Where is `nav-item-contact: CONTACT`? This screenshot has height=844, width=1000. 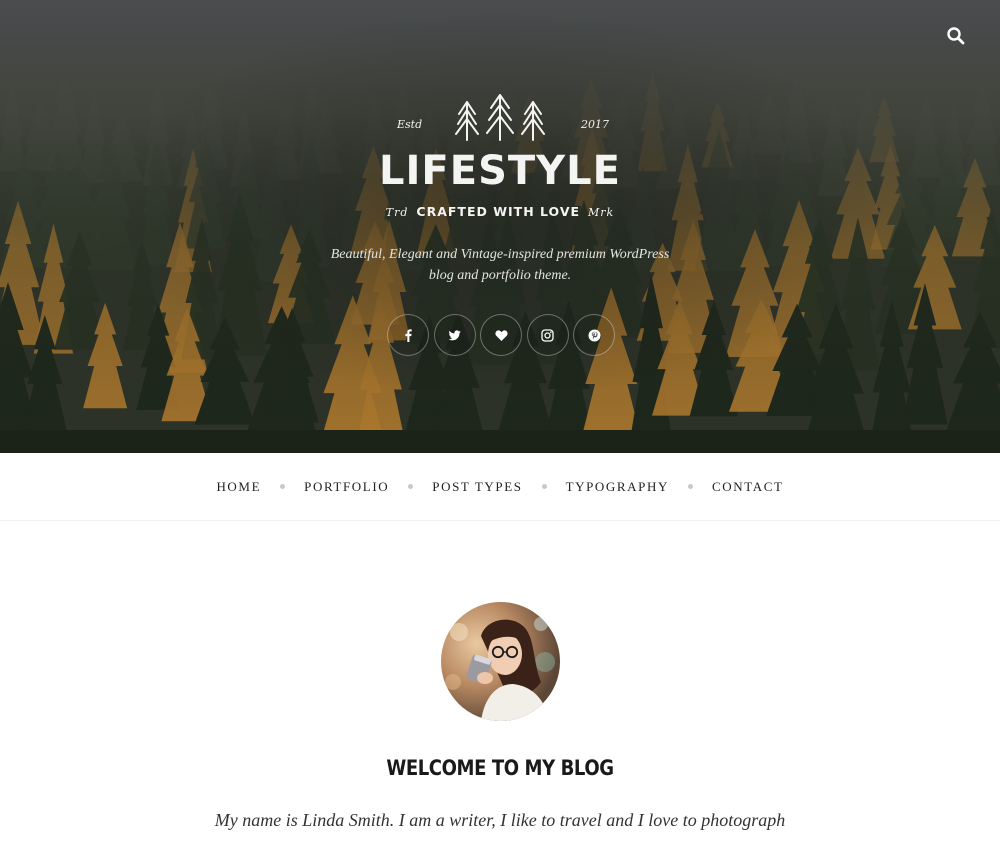
nav-item-contact: CONTACT is located at coordinates (748, 487).